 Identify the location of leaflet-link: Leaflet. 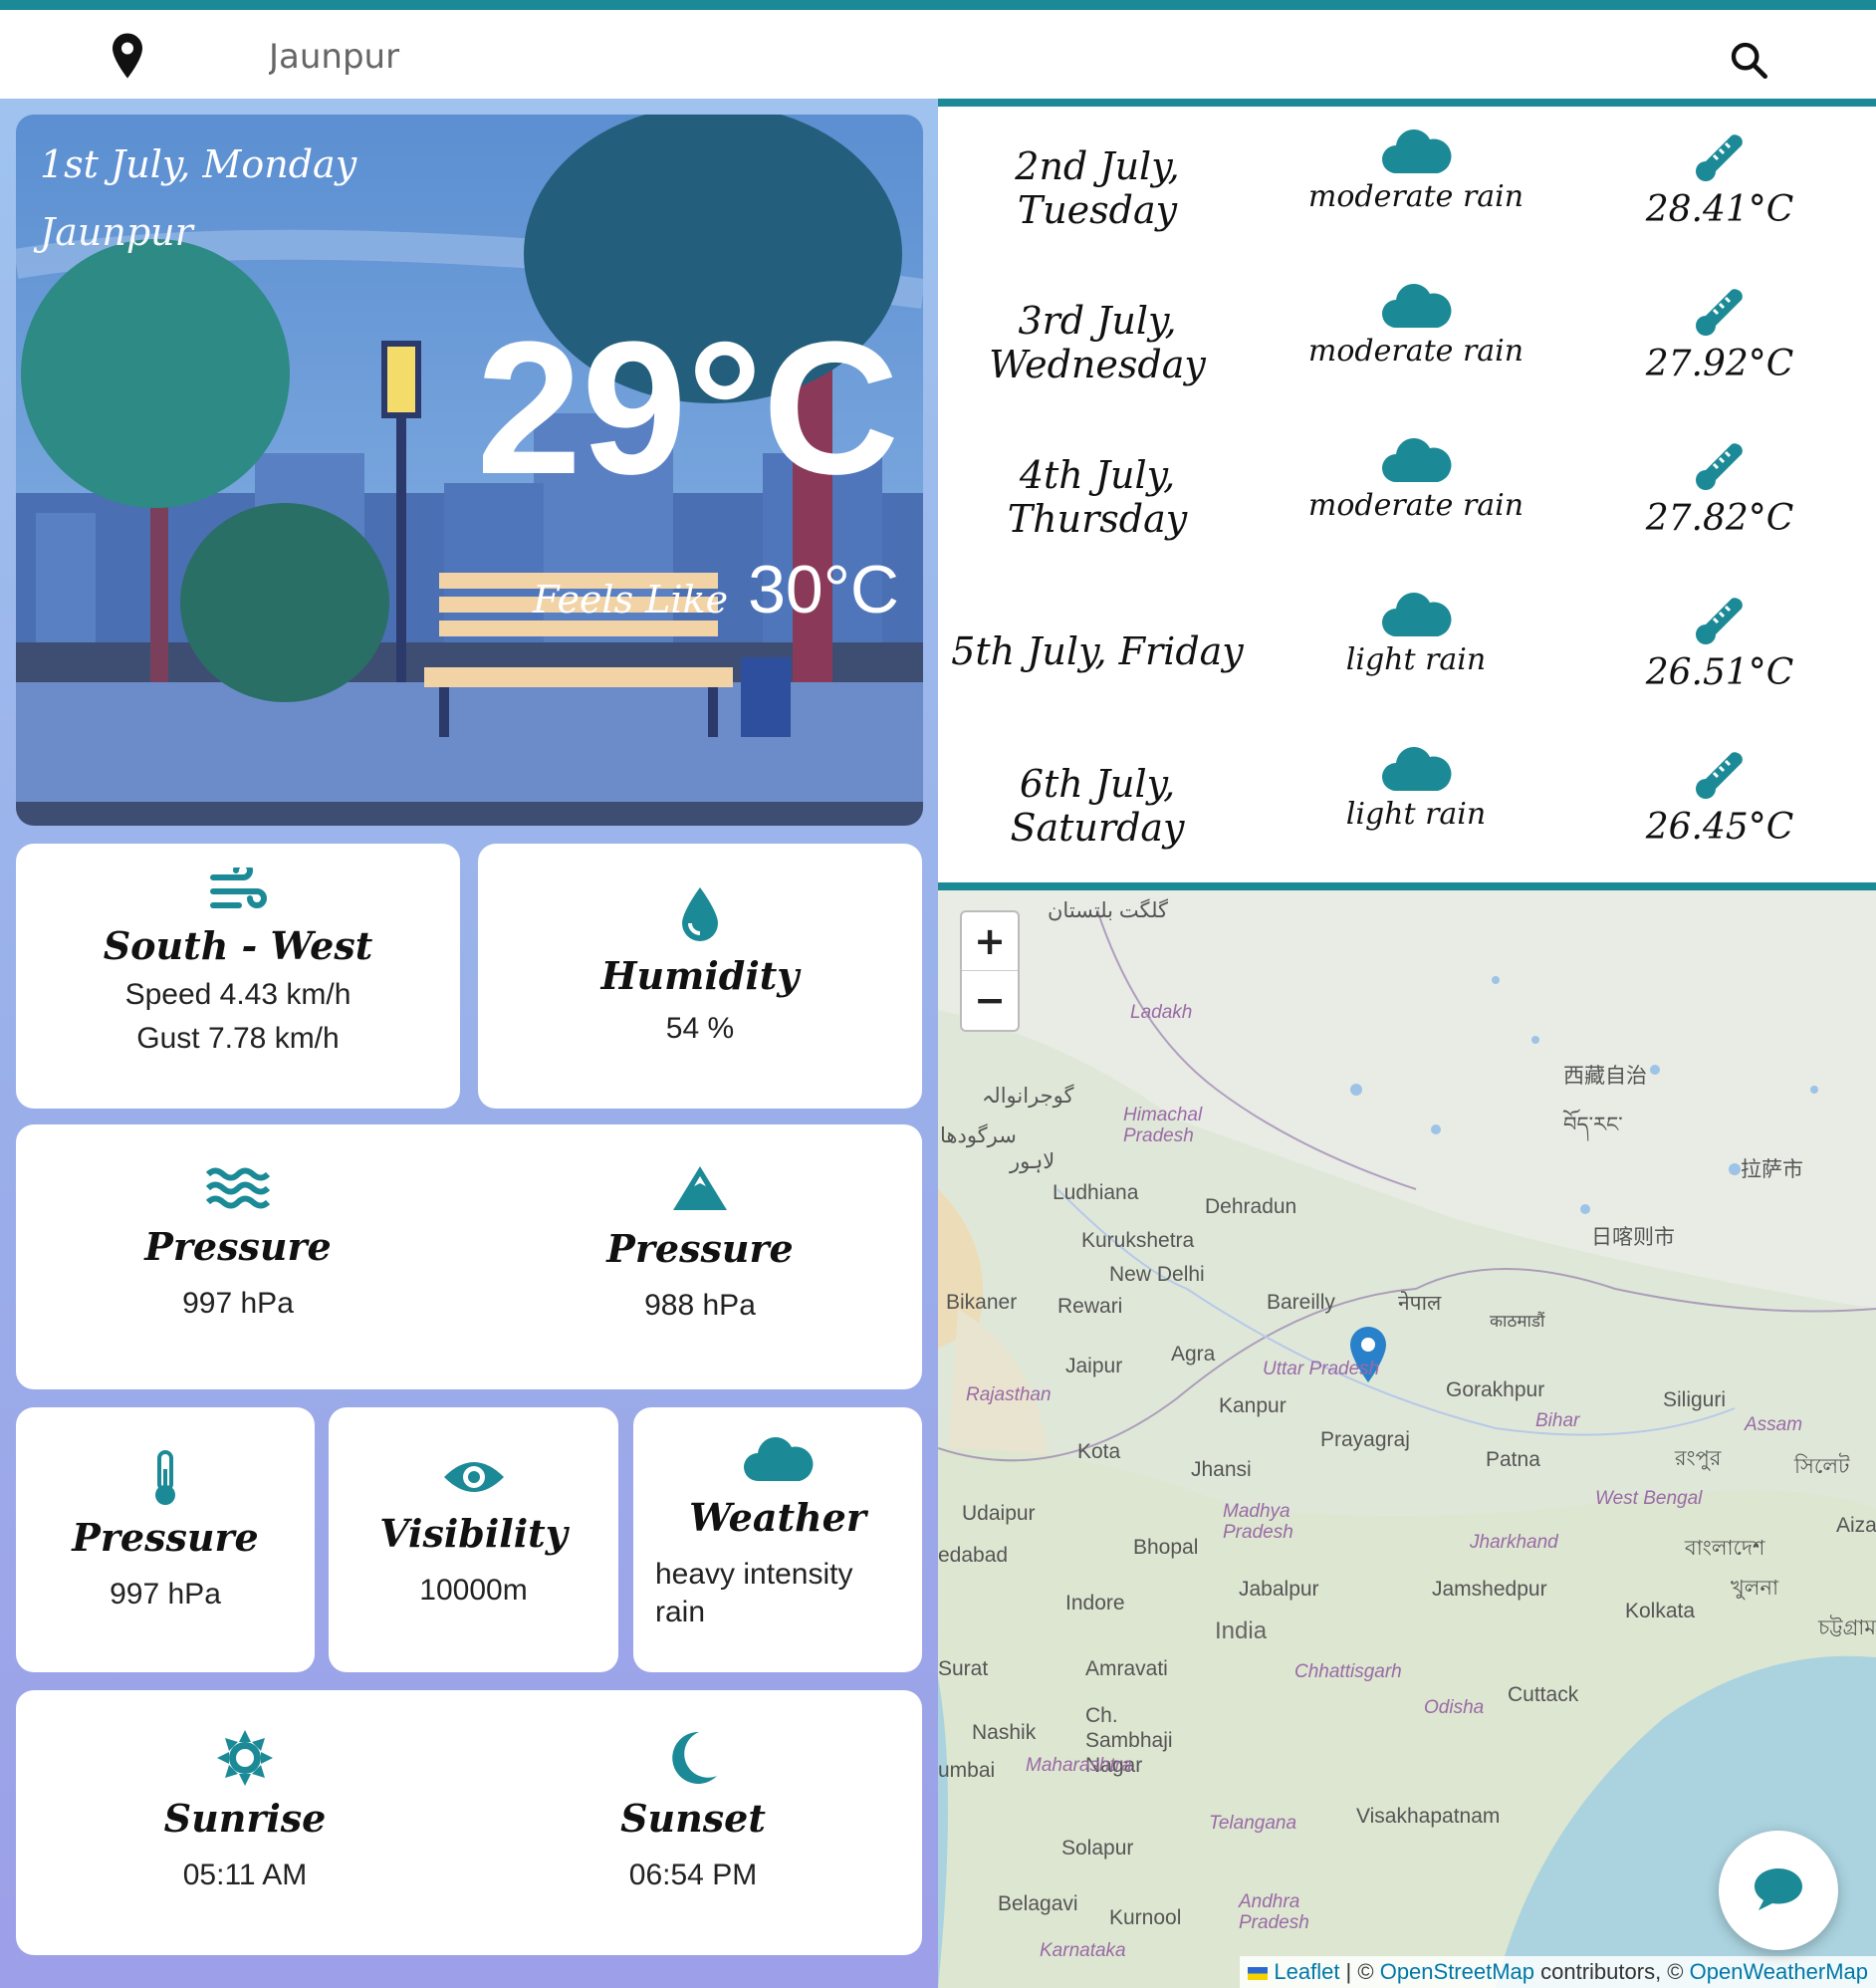
(1306, 1971).